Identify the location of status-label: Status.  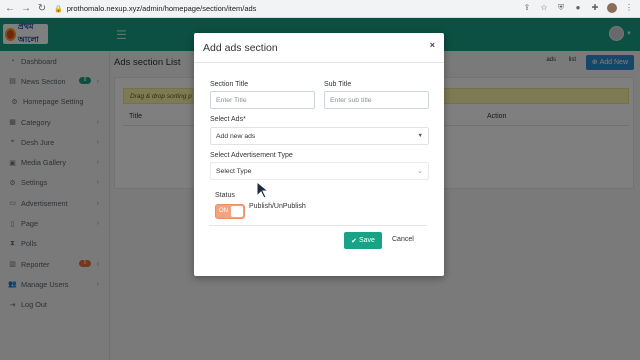
(225, 195).